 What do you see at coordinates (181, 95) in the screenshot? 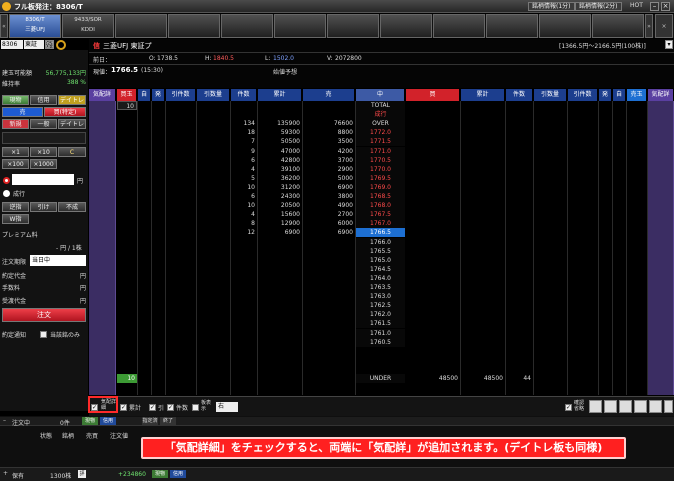
I see `header-4: 引件数` at bounding box center [181, 95].